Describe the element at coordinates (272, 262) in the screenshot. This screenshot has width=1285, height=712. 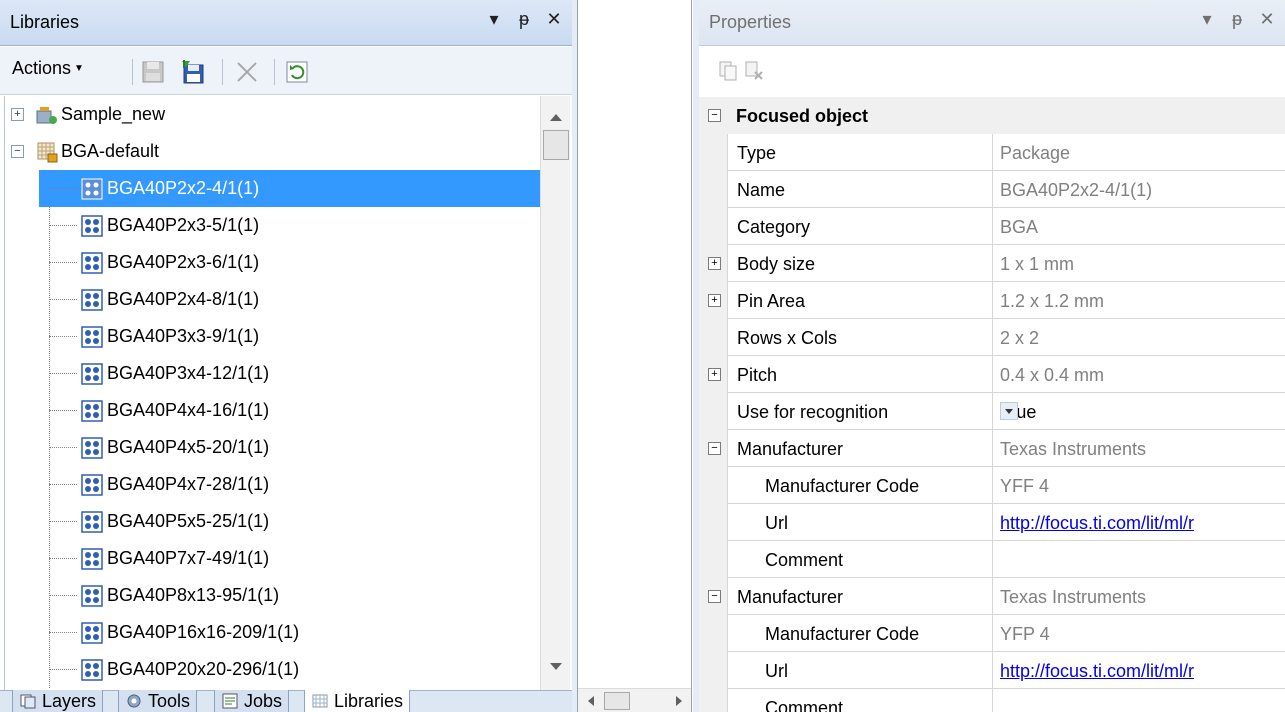
I see `tree-item-package: BGA40P2x3-6/1(1)` at that location.